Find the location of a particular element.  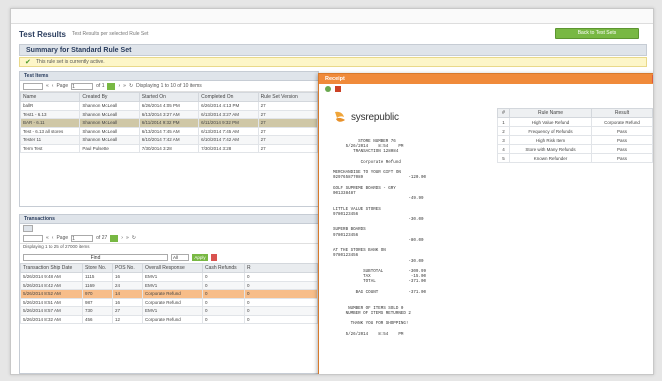

cell: 6/10/2014 7:42 AM is located at coordinates (169, 140).